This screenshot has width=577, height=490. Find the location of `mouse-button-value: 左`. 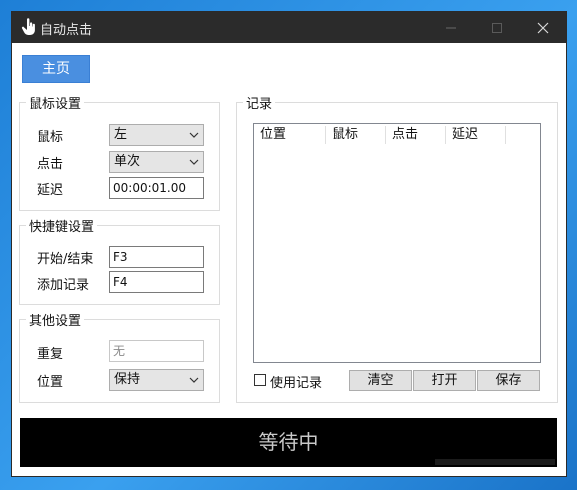

mouse-button-value: 左 is located at coordinates (121, 134).